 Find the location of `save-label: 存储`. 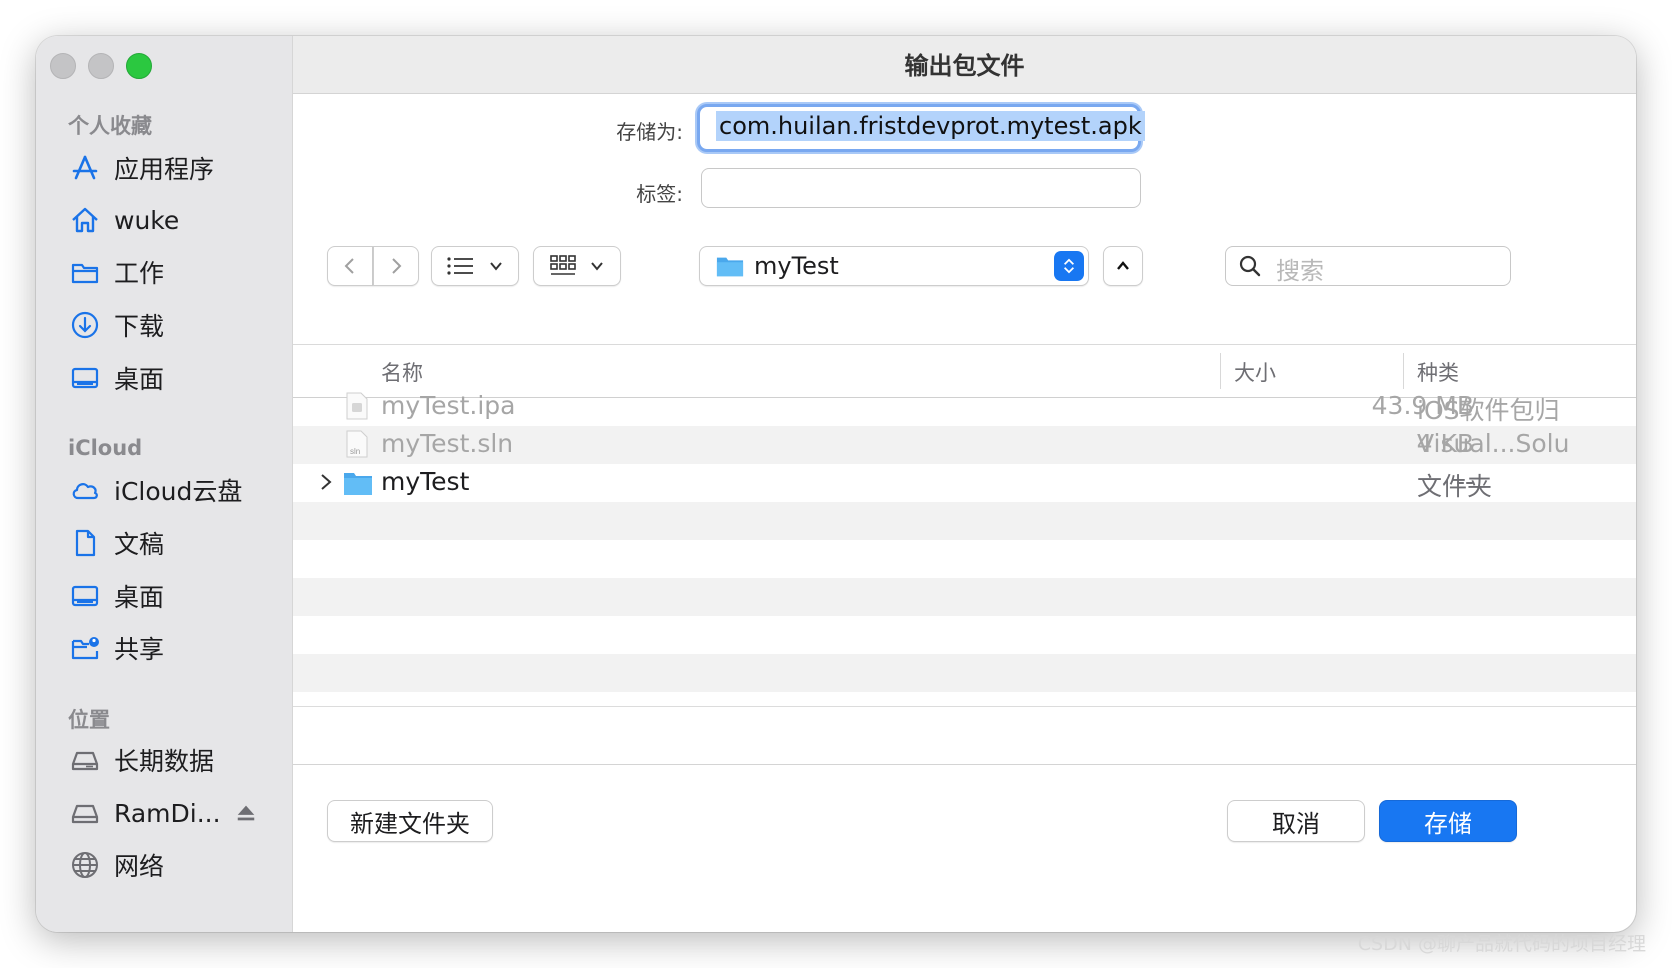

save-label: 存储 is located at coordinates (1448, 823).